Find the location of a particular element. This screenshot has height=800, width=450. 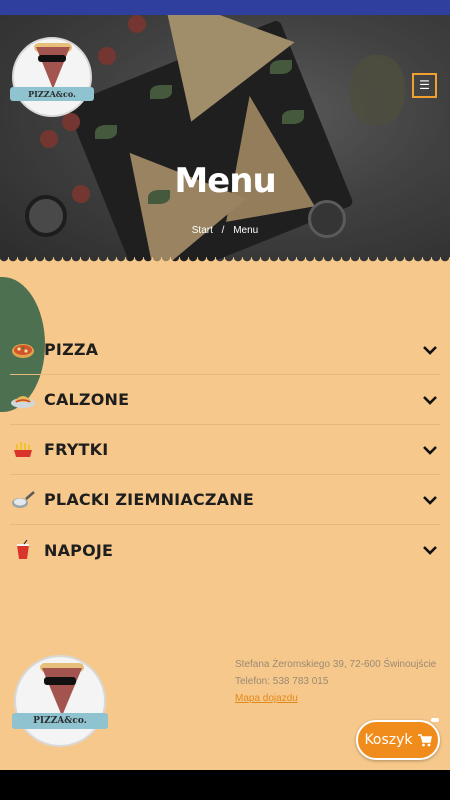

pizza-icon is located at coordinates (23, 350).